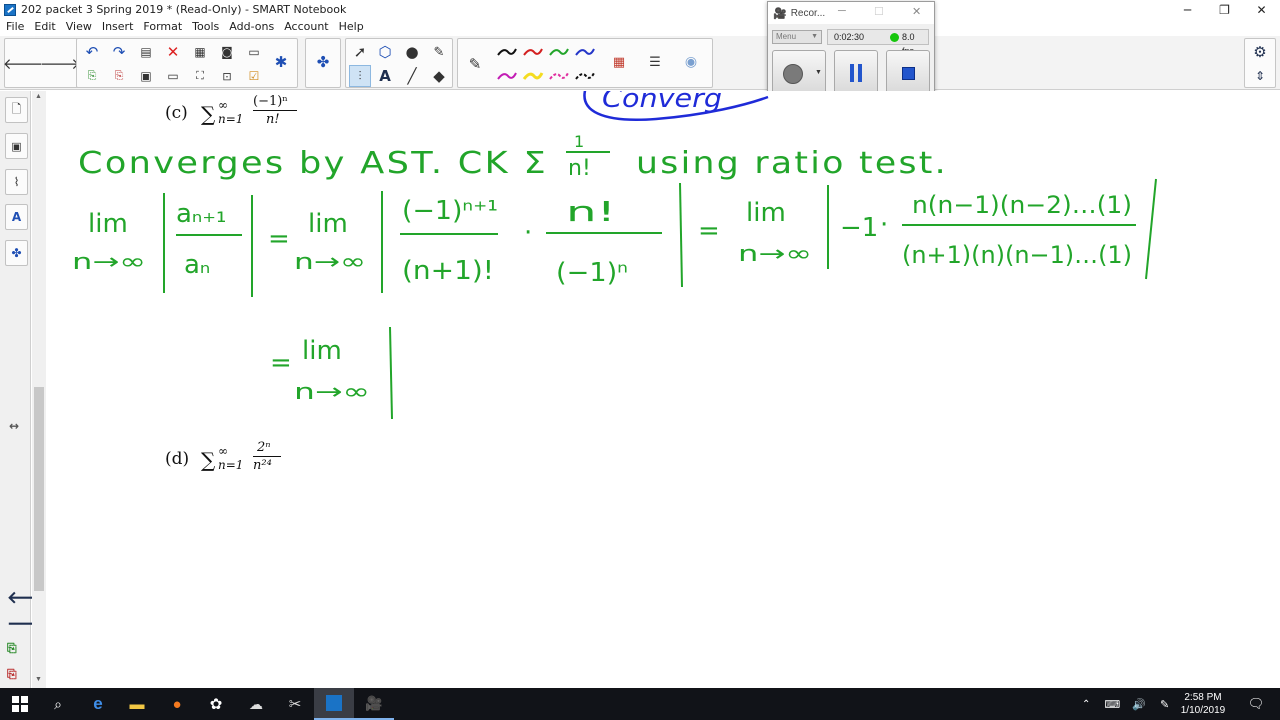 The height and width of the screenshot is (720, 1280). I want to click on paste-icon: ▤, so click(146, 52).